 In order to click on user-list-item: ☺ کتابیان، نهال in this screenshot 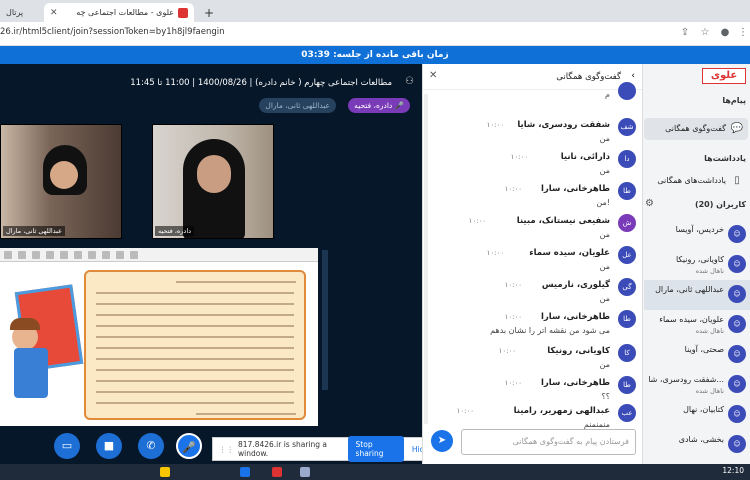, I will do `click(697, 415)`.